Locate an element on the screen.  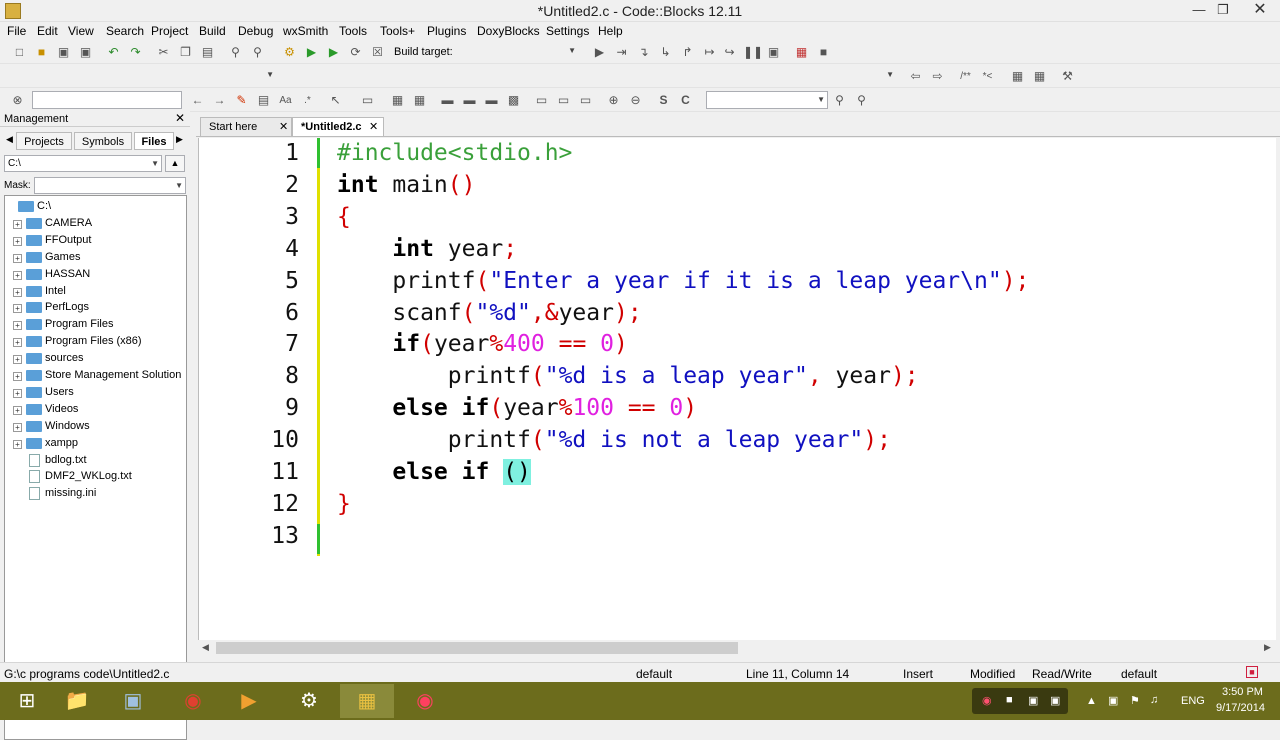
search-zoom-icon: ⚲ is located at coordinates (839, 100).